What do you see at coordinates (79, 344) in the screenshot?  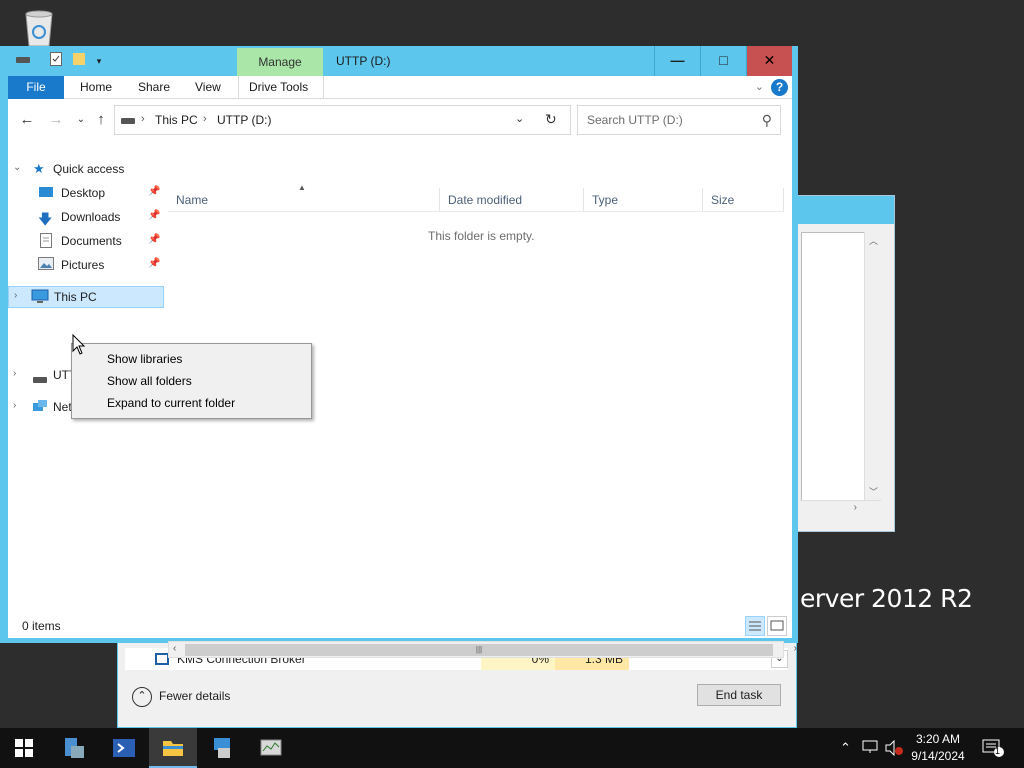 I see `mouse-cursor-icon` at bounding box center [79, 344].